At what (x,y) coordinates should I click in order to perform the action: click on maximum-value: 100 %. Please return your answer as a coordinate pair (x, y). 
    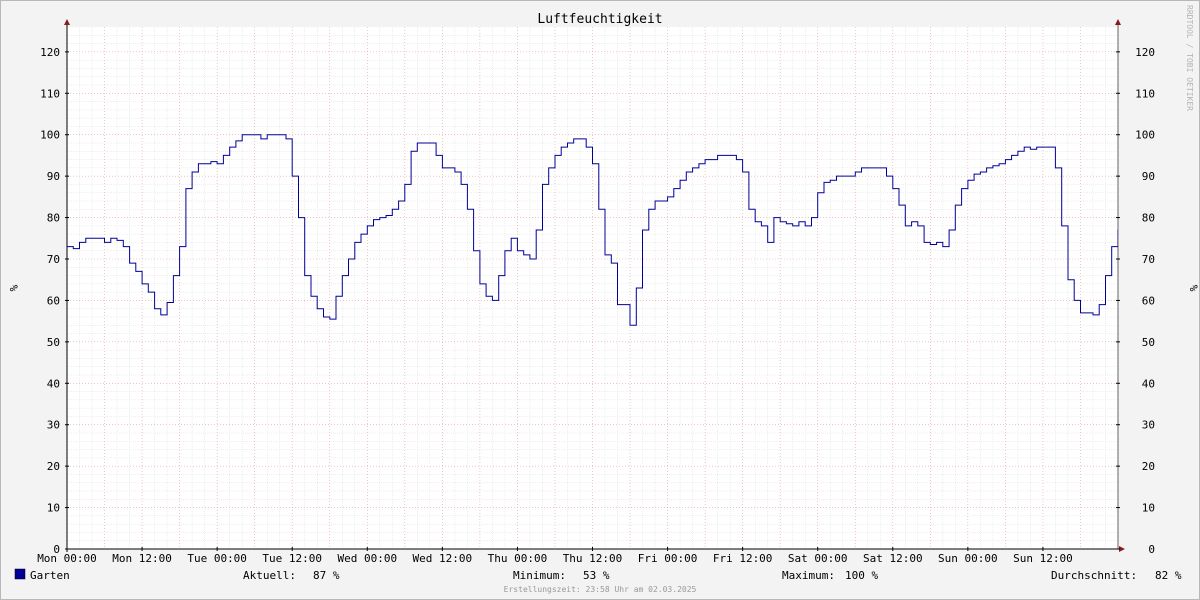
    Looking at the image, I should click on (861, 575).